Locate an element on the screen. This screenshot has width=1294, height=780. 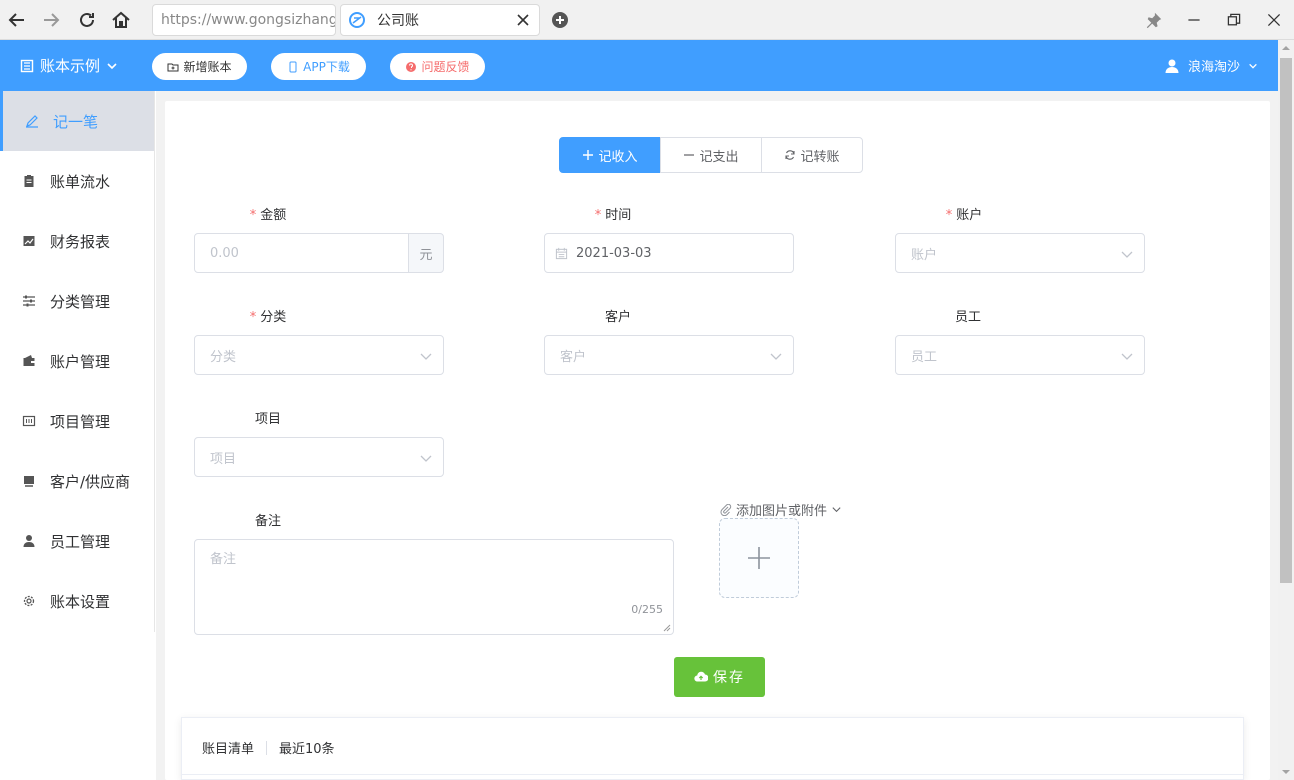
feedback-button: 问题反馈 is located at coordinates (437, 66).